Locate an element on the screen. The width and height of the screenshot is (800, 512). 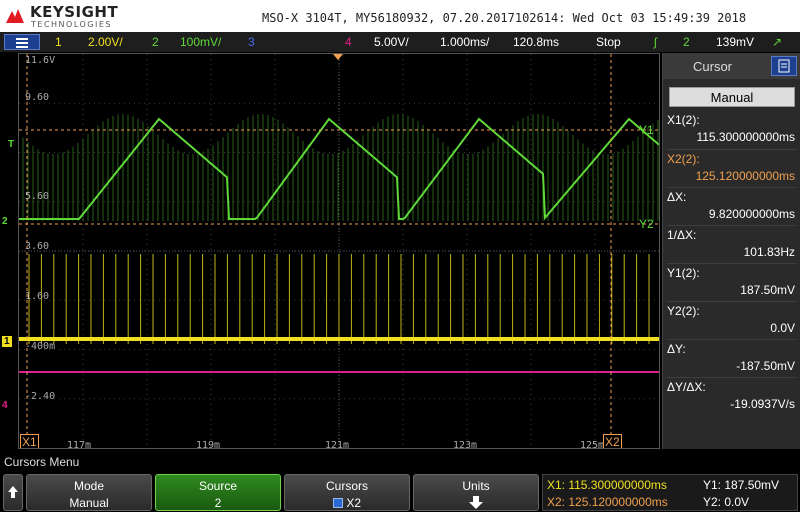
y-axis-label-3: 3.60 is located at coordinates (37, 246).